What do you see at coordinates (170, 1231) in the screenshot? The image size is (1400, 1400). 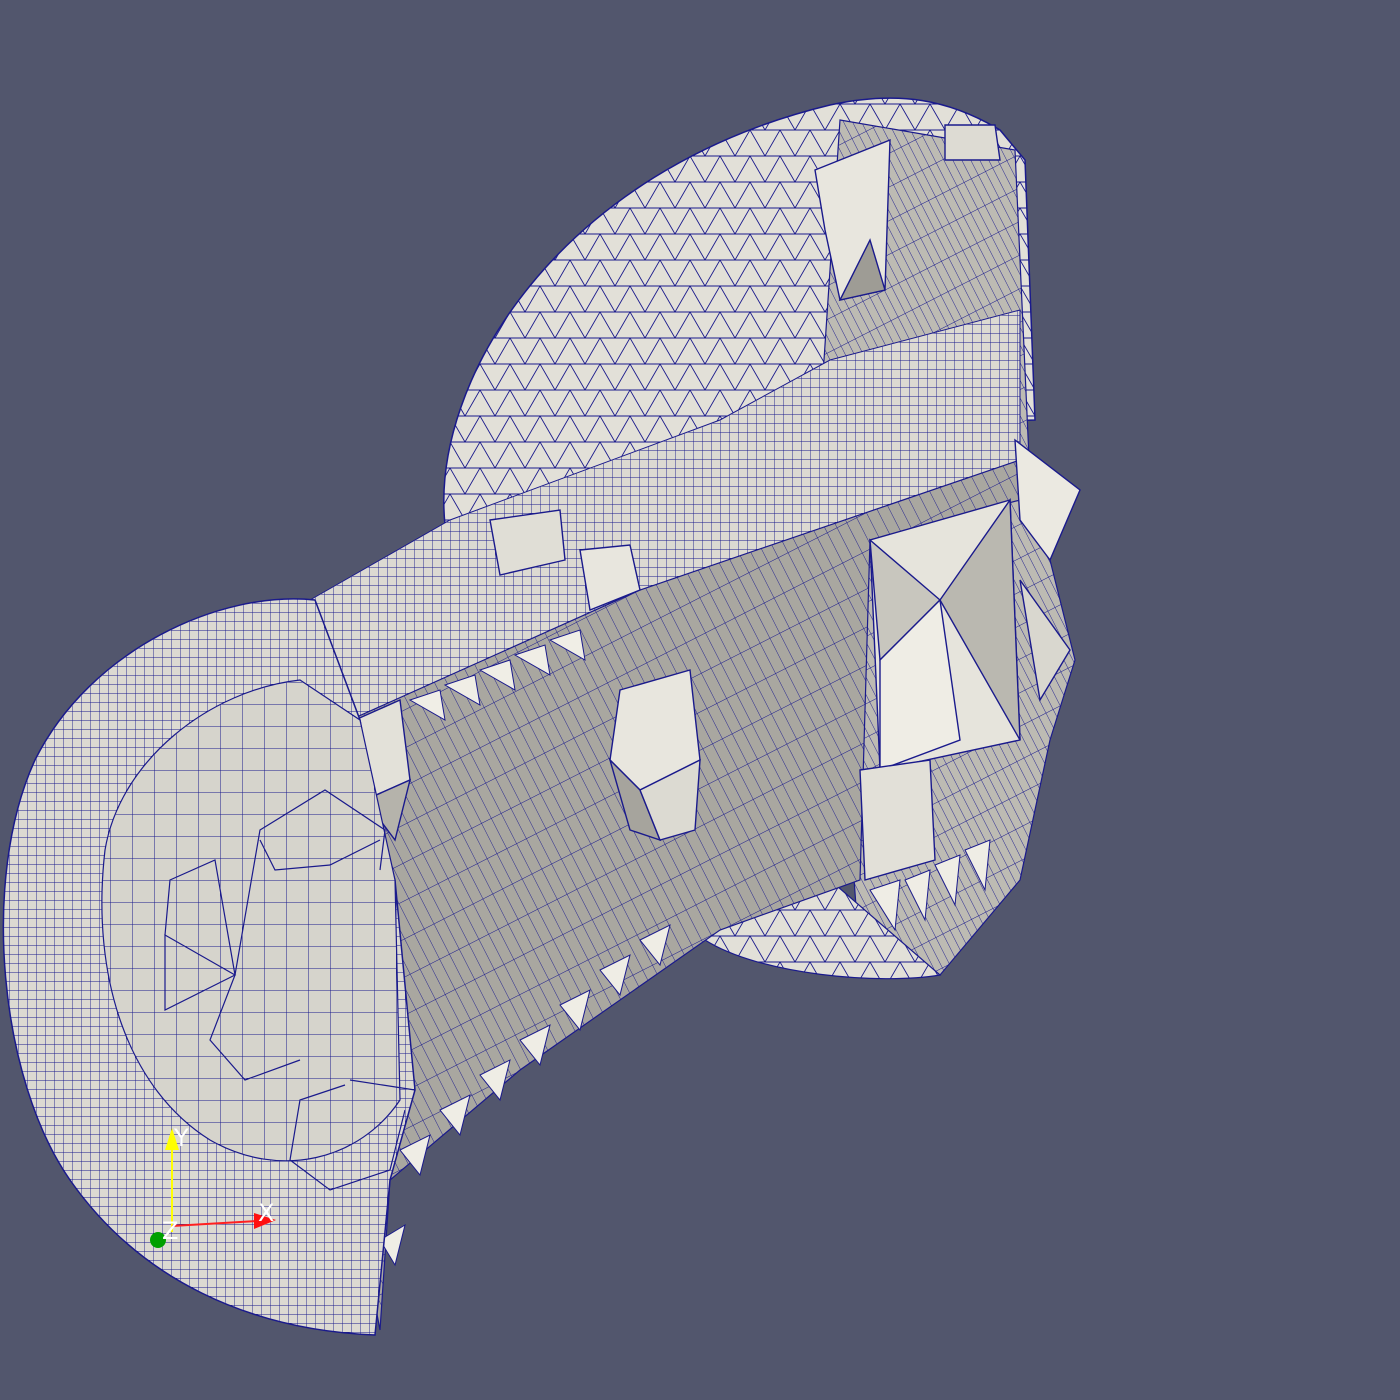 I see `z-axis-label: Z` at bounding box center [170, 1231].